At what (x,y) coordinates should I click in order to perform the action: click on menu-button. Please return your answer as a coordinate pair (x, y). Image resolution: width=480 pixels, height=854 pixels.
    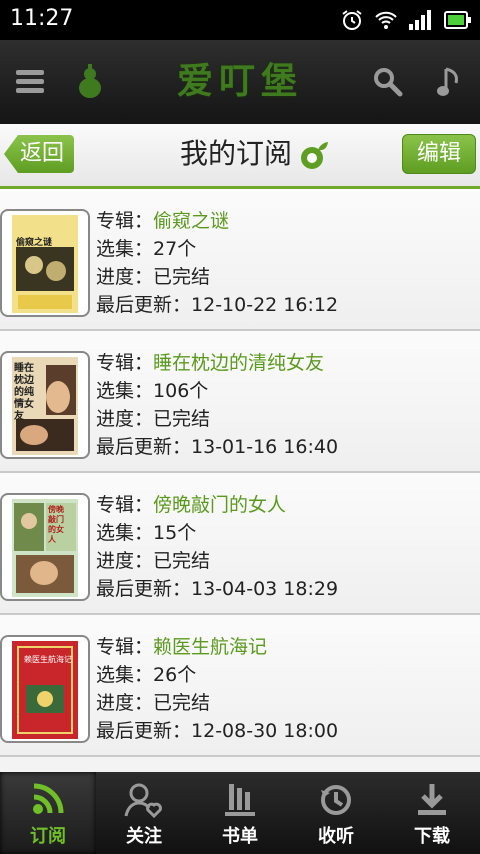
    Looking at the image, I should click on (30, 82).